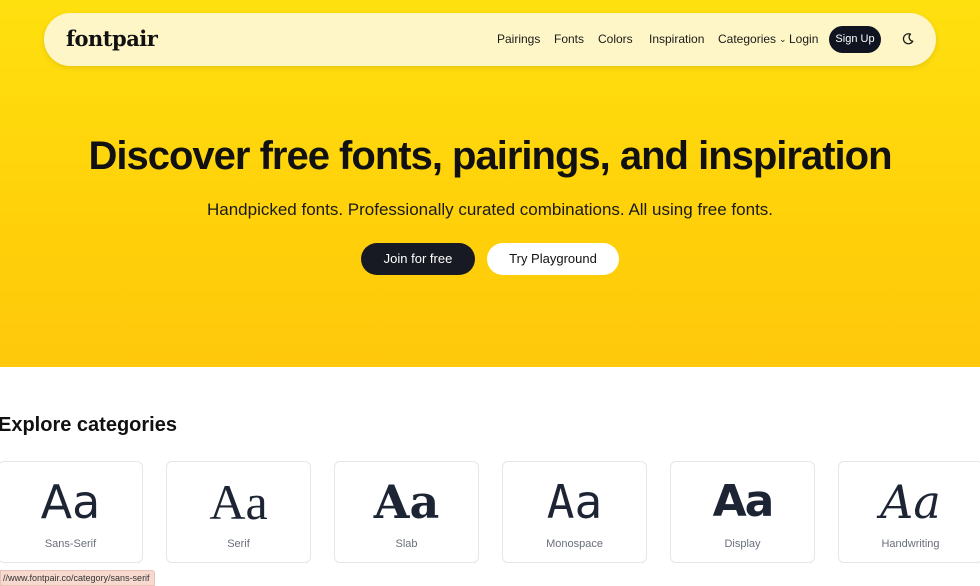  Describe the element at coordinates (406, 544) in the screenshot. I see `category-label: Slab` at that location.